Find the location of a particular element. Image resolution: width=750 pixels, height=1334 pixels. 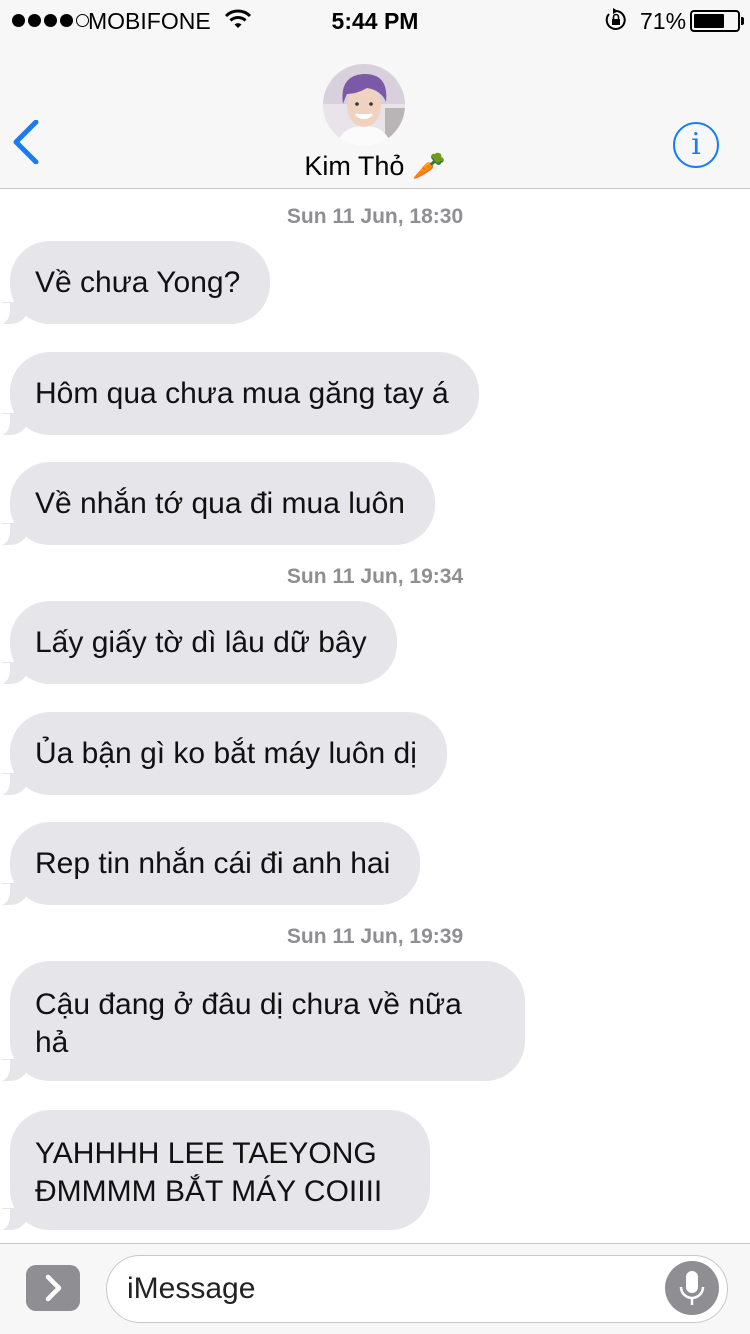

message-text: Về chưa Yong? is located at coordinates (138, 282).